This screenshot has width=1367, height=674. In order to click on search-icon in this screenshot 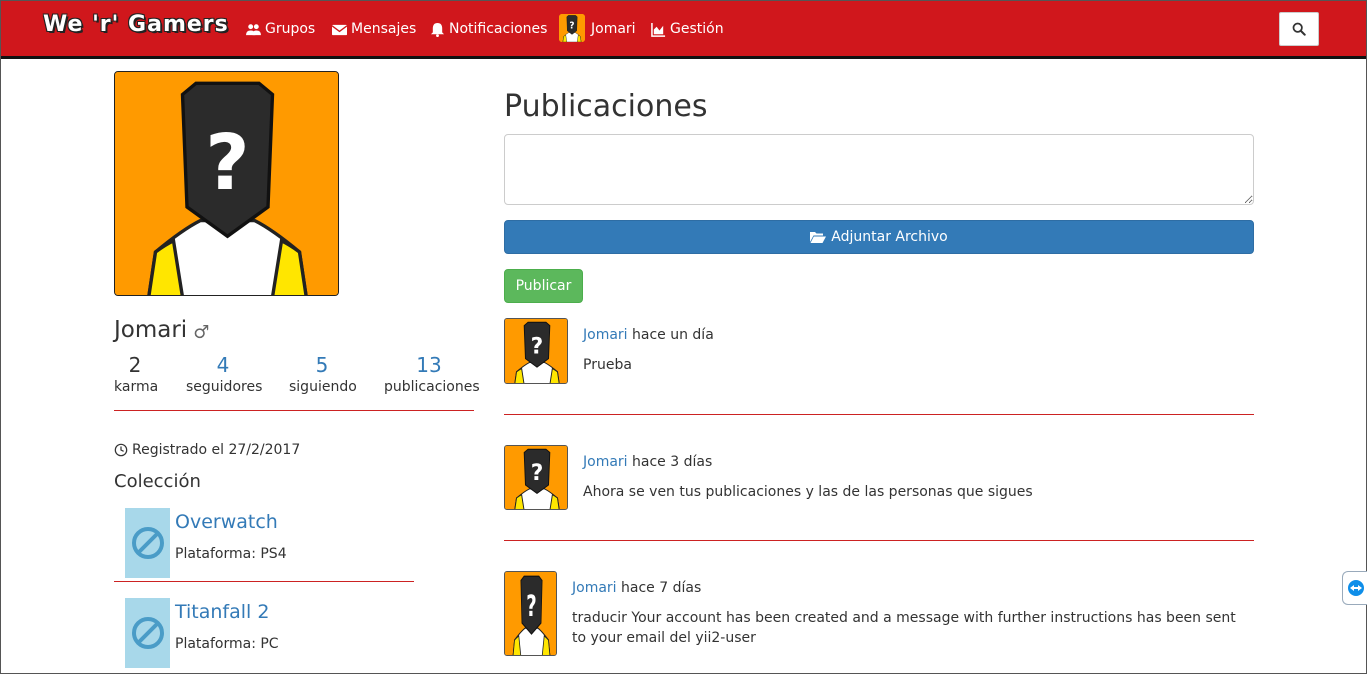, I will do `click(1299, 29)`.